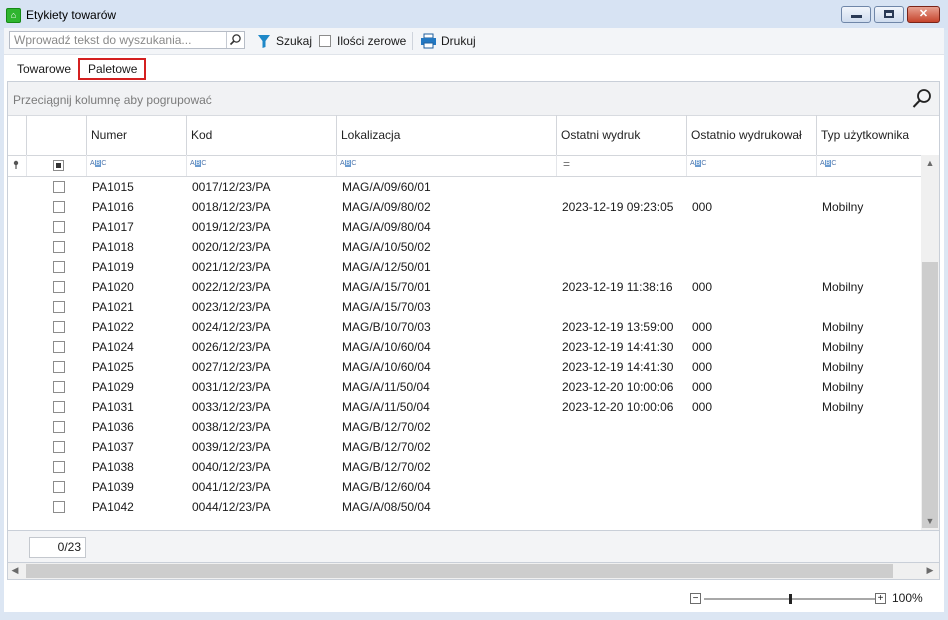 The height and width of the screenshot is (620, 948). What do you see at coordinates (930, 570) in the screenshot?
I see `scroll-right-icon: ▶` at bounding box center [930, 570].